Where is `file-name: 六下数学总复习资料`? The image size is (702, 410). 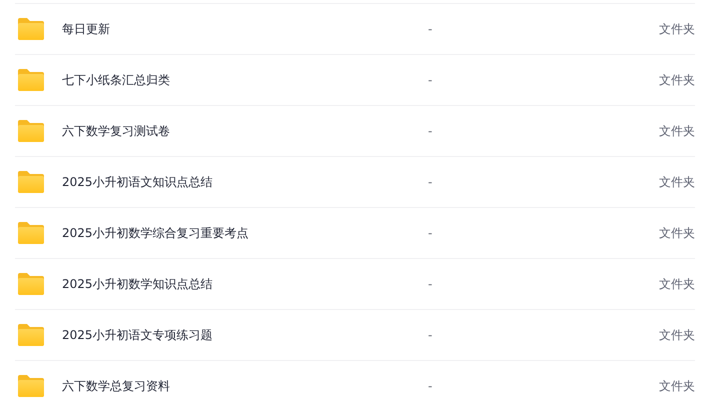
file-name: 六下数学总复习资料 is located at coordinates (116, 386).